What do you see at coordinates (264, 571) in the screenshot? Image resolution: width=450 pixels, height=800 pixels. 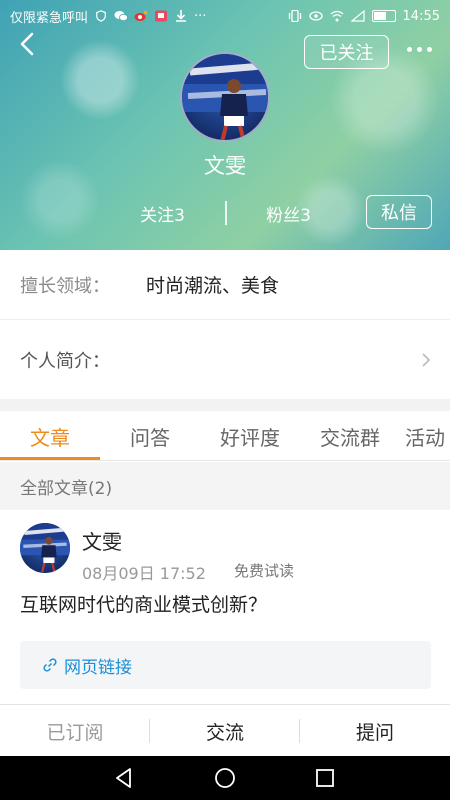 I see `article-badge: 免费试读` at bounding box center [264, 571].